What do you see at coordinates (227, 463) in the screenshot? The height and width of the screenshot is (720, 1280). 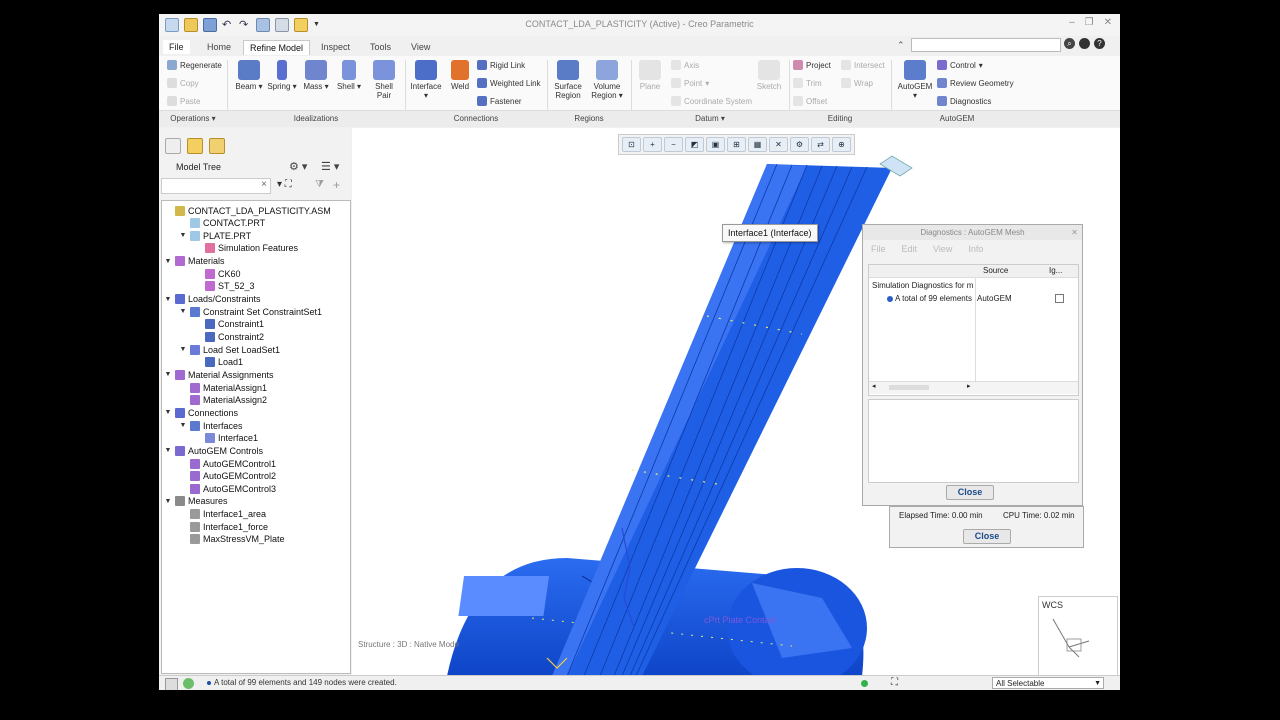 I see `tree-item: AutoGEMControl1` at bounding box center [227, 463].